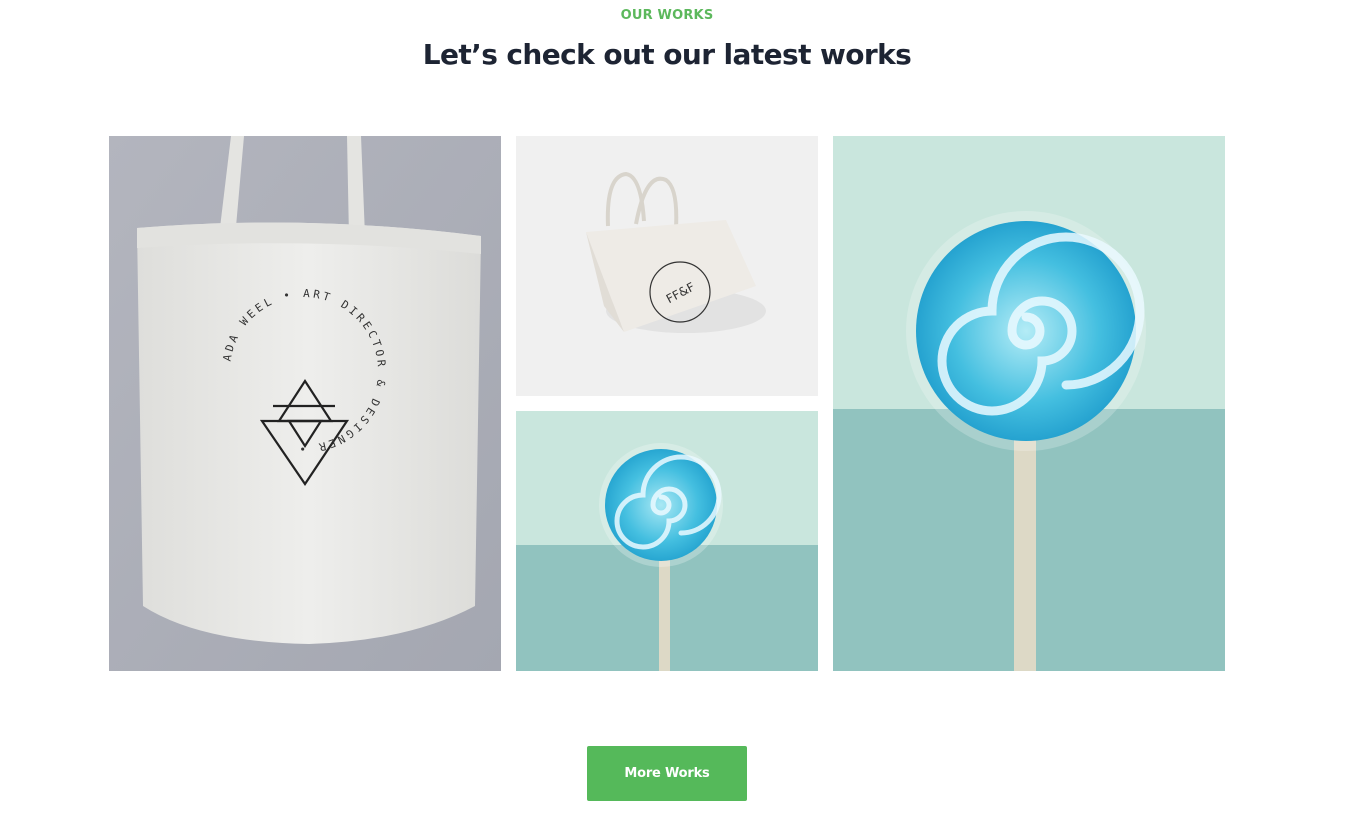  I want to click on work-tile-small-tote: FF&F, so click(667, 266).